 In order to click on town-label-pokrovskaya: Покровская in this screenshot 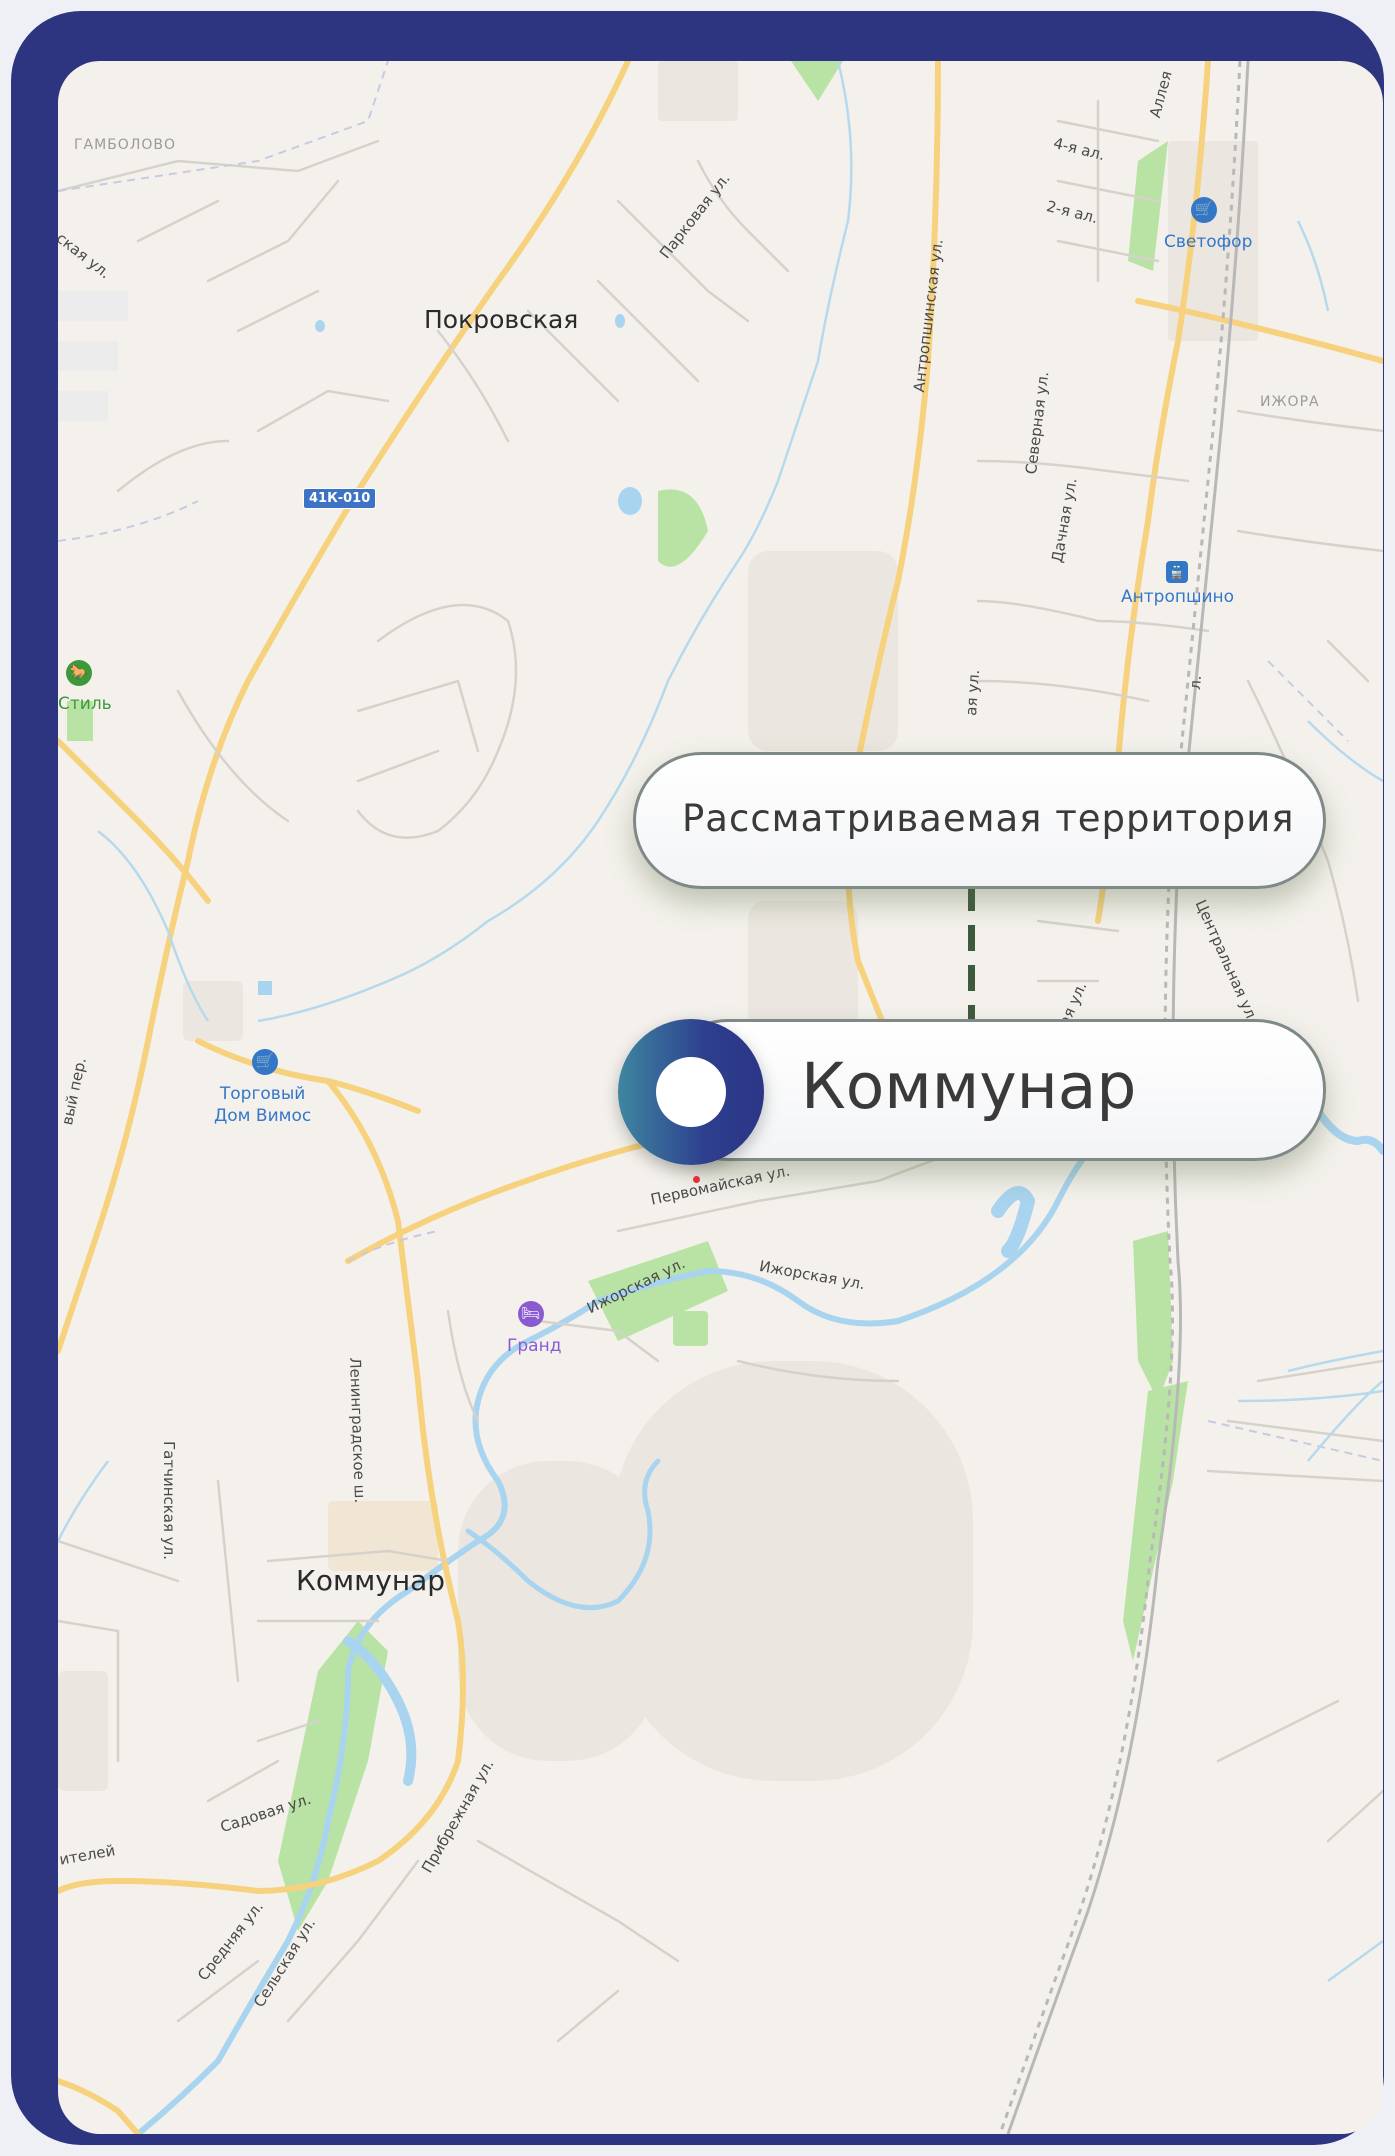, I will do `click(501, 319)`.